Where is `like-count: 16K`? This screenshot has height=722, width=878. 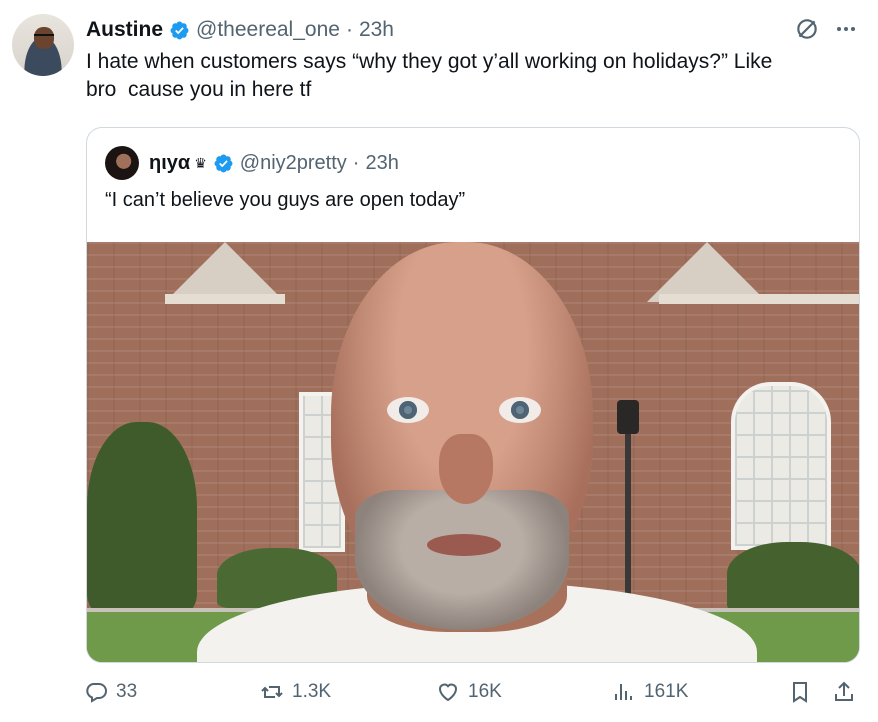
like-count: 16K is located at coordinates (485, 691).